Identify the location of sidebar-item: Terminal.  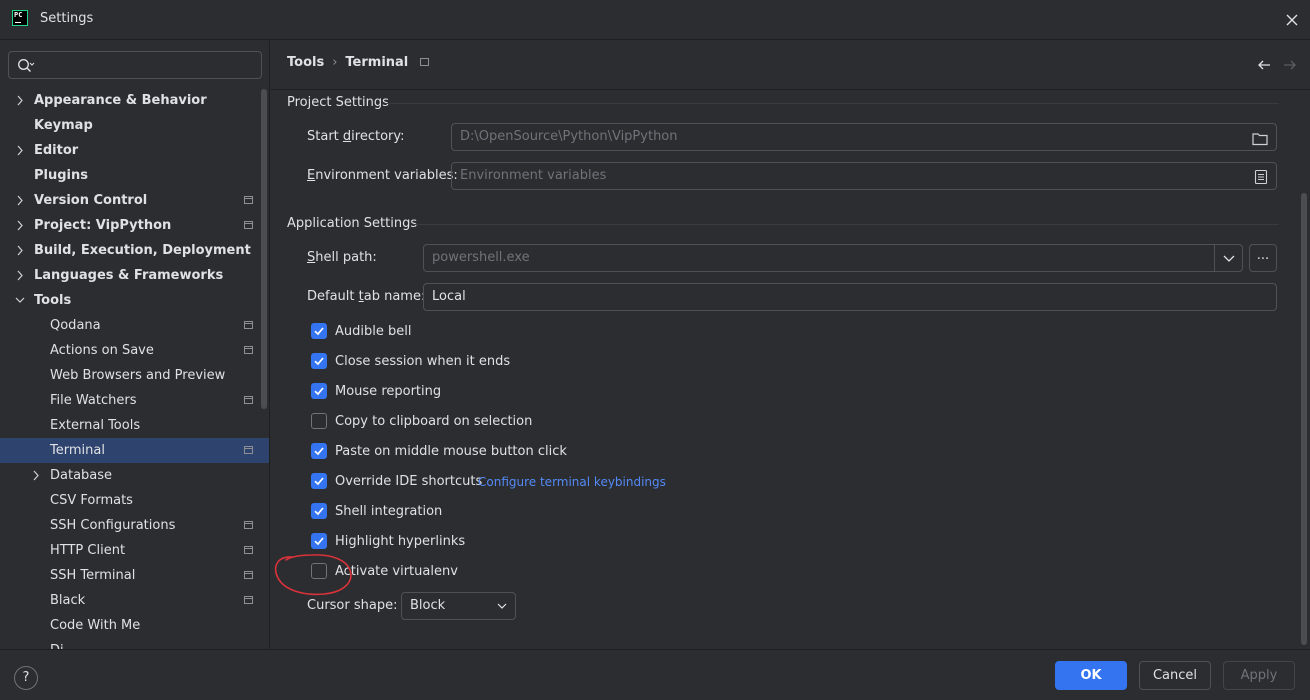
(134, 450).